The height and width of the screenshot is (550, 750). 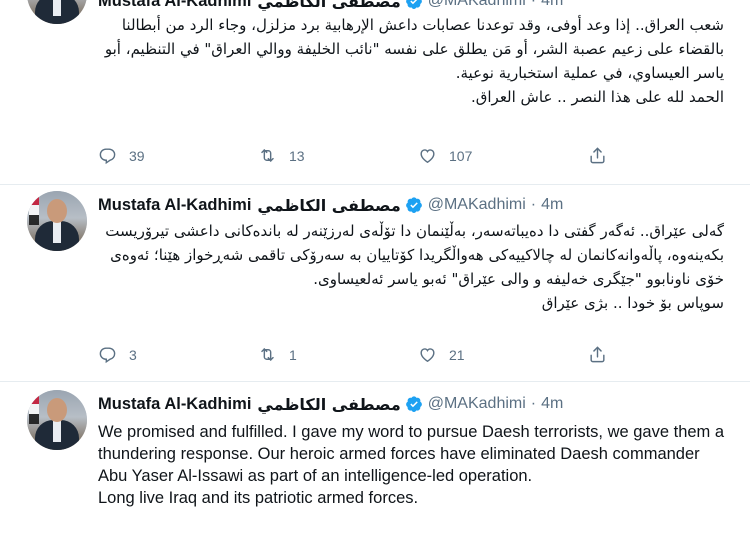 I want to click on like-button: 21, so click(x=441, y=354).